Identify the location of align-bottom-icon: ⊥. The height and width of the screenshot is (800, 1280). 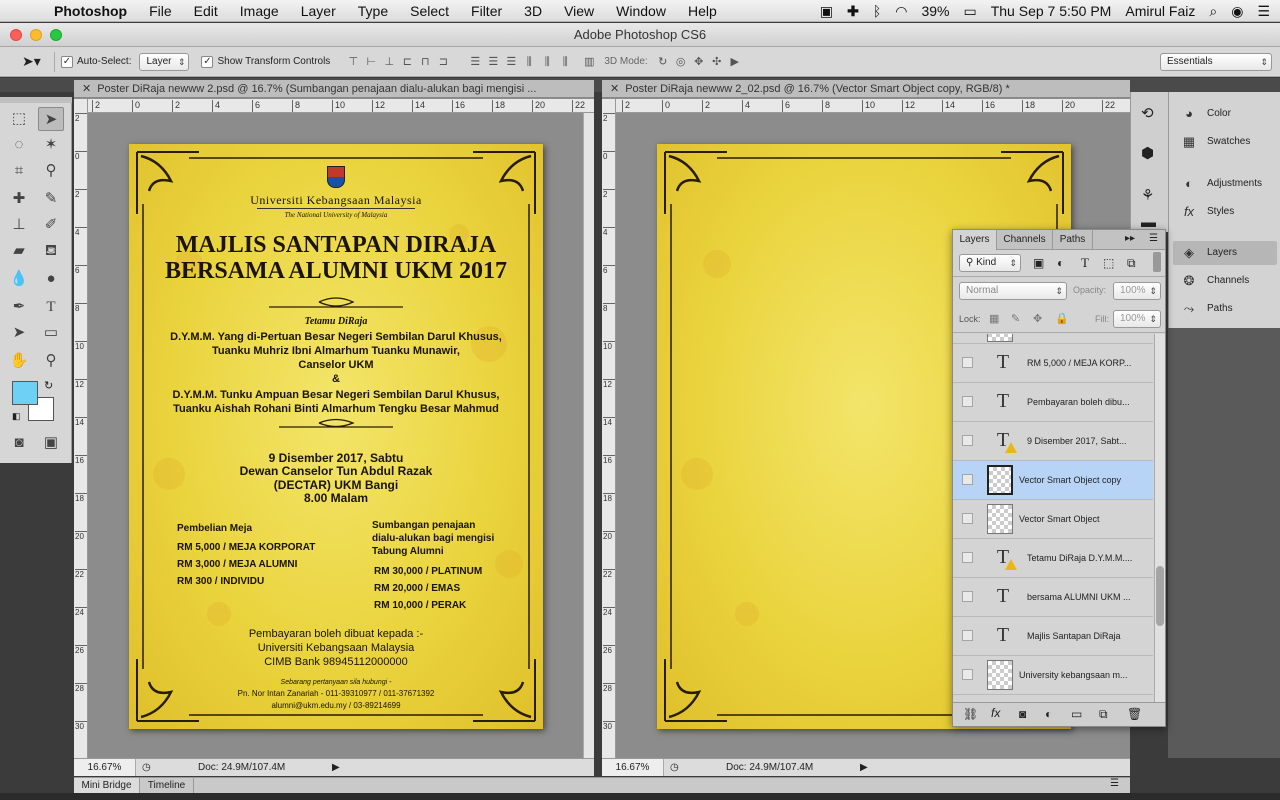
(389, 62).